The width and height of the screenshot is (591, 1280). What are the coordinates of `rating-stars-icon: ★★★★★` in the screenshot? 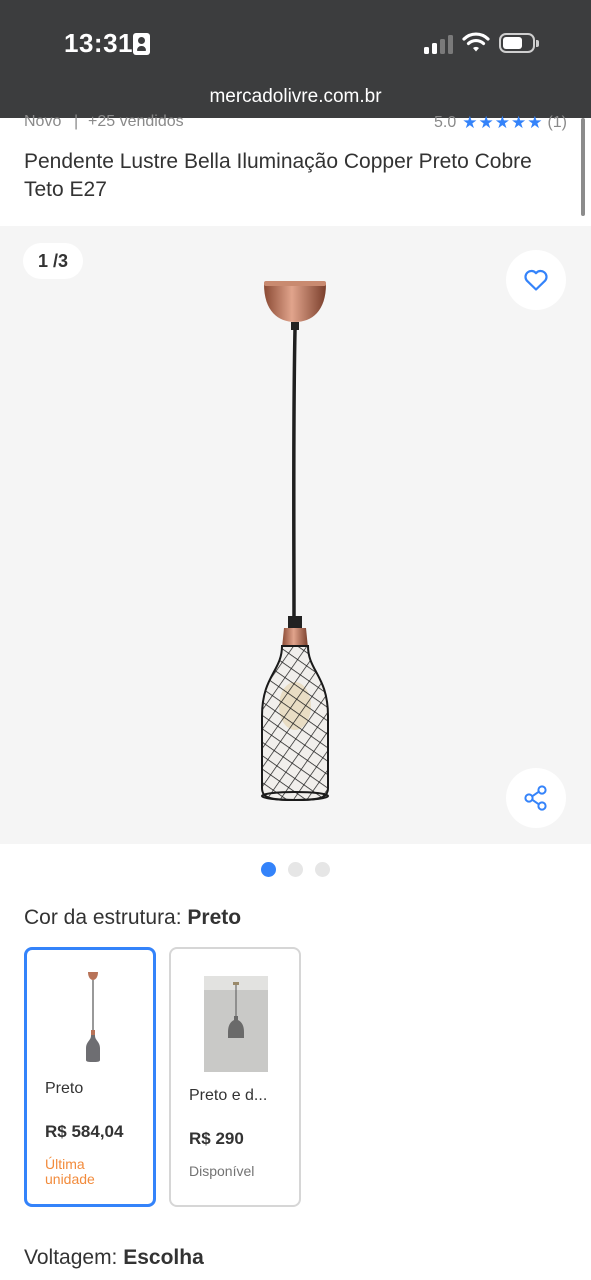 It's located at (503, 122).